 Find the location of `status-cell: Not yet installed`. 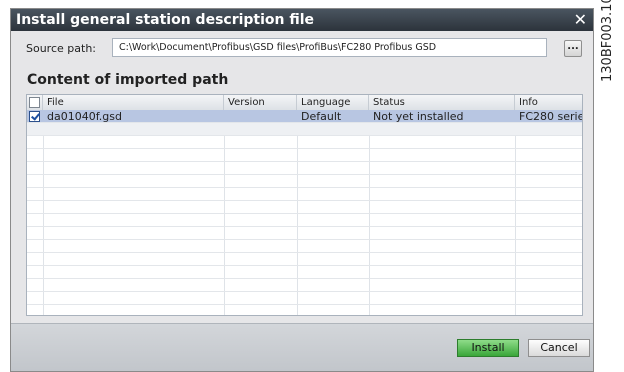

status-cell: Not yet installed is located at coordinates (418, 116).